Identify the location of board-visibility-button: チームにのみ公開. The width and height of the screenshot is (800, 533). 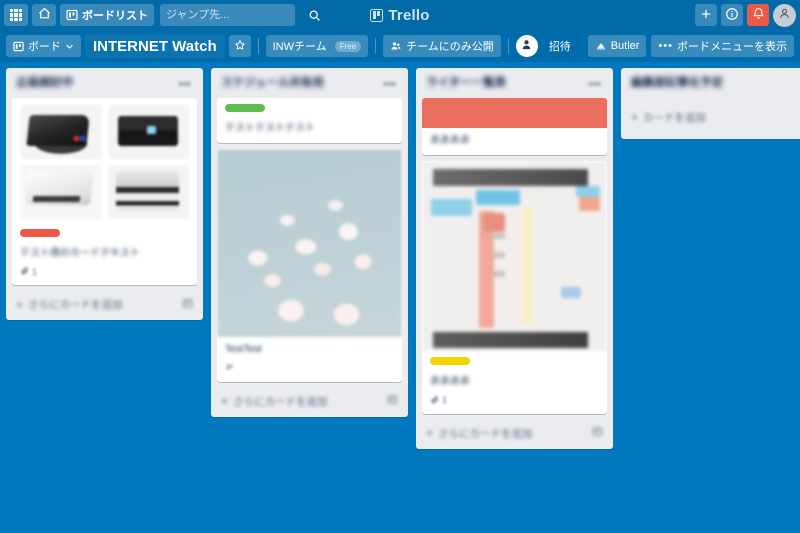
(442, 46).